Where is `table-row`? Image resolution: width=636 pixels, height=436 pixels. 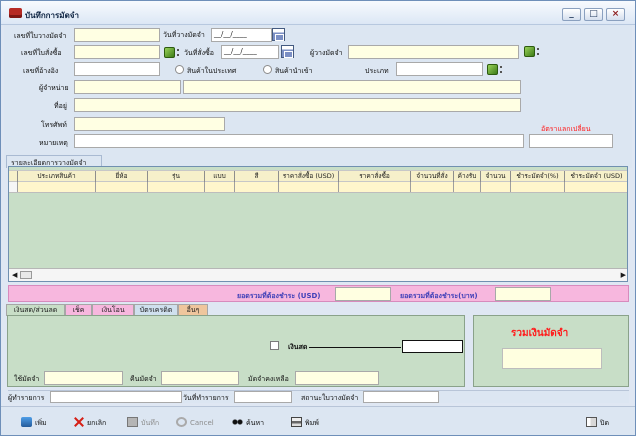
table-row is located at coordinates (318, 187).